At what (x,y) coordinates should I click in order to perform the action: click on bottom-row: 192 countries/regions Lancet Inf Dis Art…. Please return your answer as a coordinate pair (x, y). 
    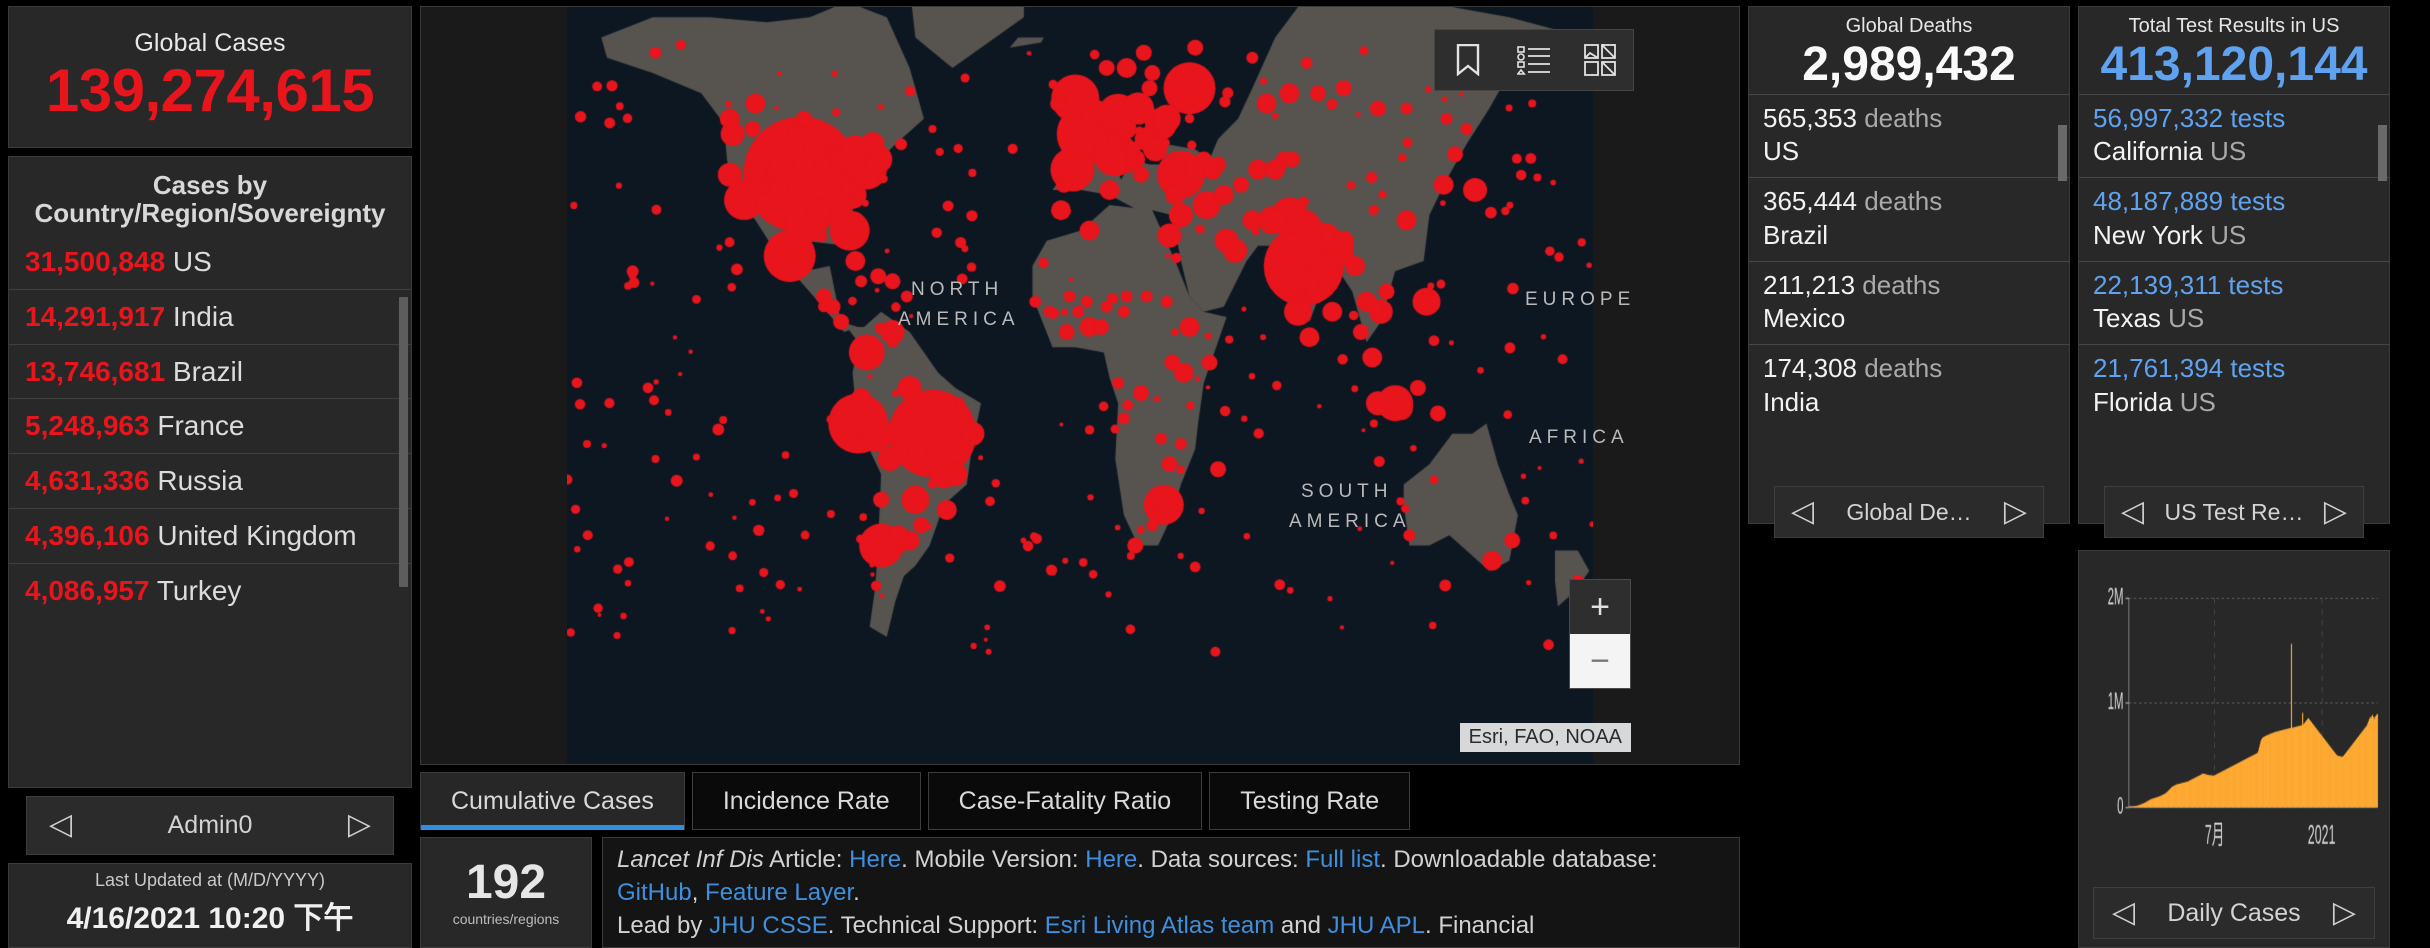
    Looking at the image, I should click on (1080, 892).